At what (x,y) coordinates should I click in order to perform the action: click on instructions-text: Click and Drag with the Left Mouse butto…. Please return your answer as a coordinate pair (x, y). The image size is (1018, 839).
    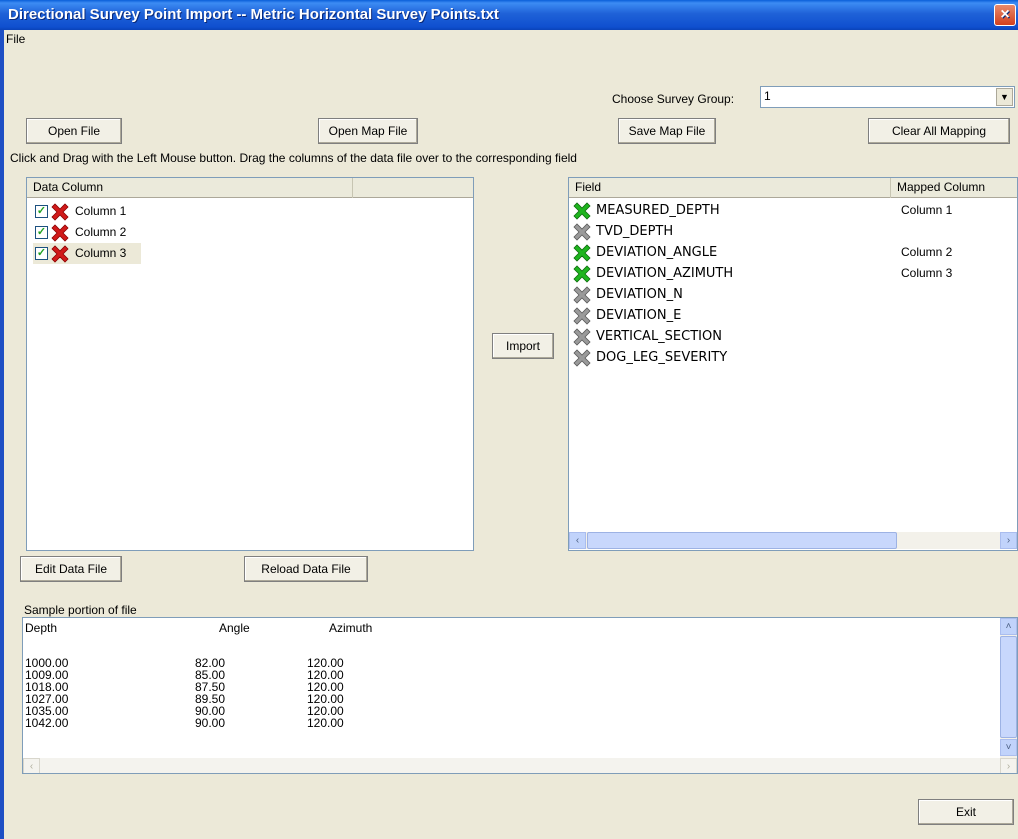
    Looking at the image, I should click on (293, 158).